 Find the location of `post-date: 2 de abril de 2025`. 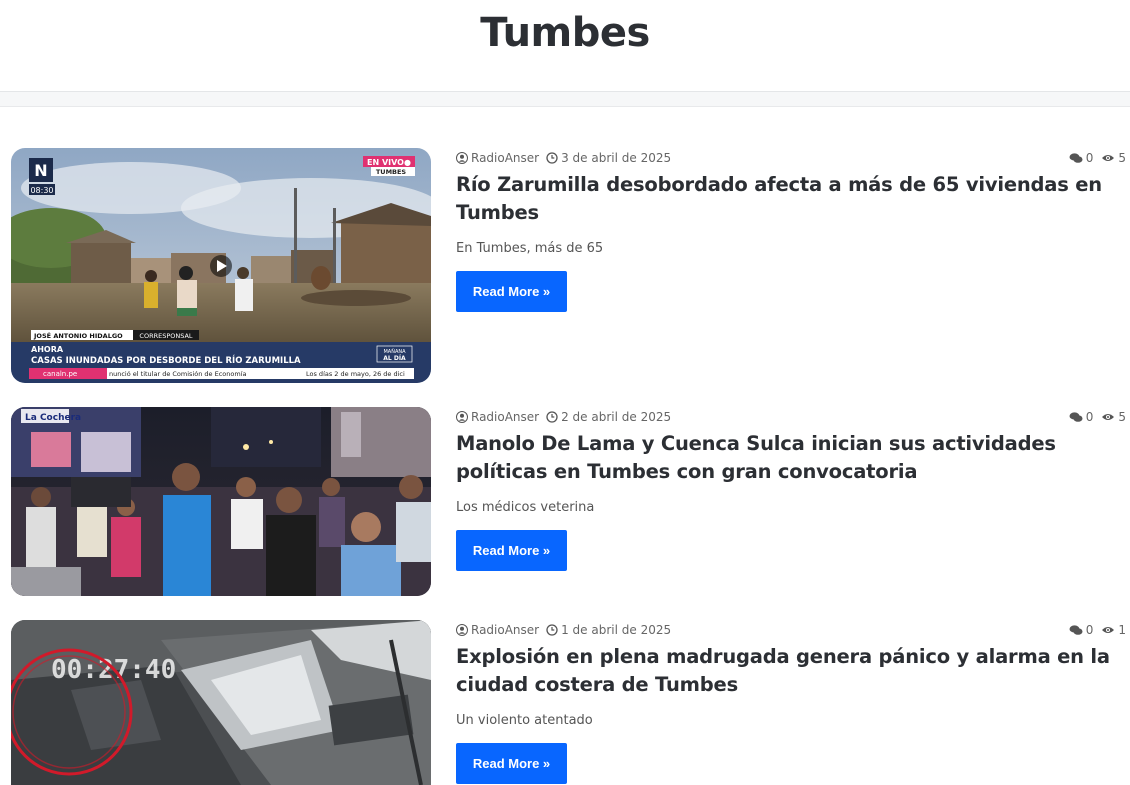

post-date: 2 de abril de 2025 is located at coordinates (616, 417).